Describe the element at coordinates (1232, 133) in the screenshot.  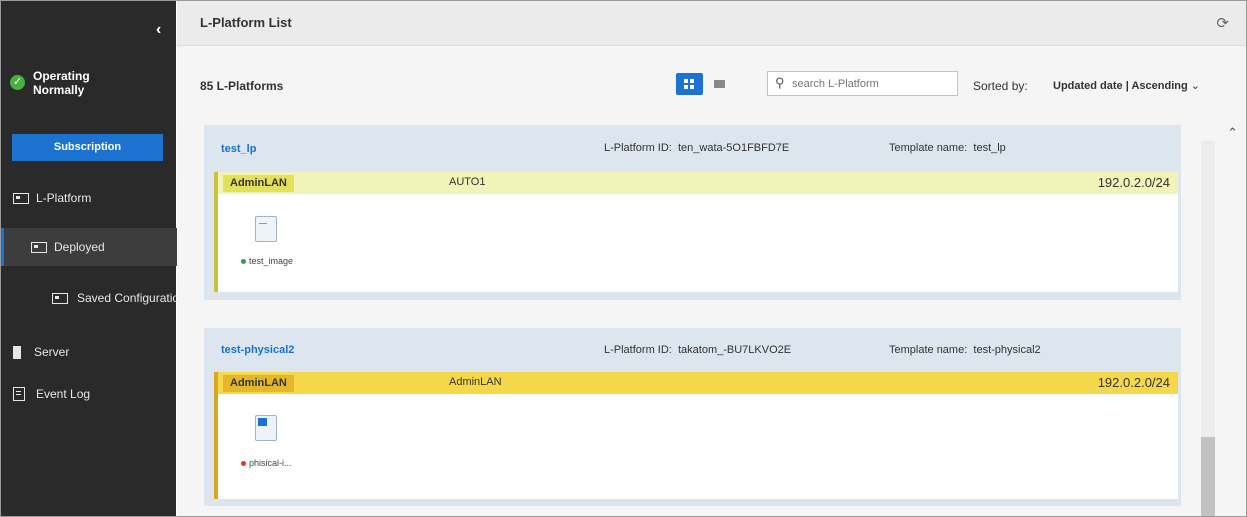
I see `scroll-up-icon: ⌃` at that location.